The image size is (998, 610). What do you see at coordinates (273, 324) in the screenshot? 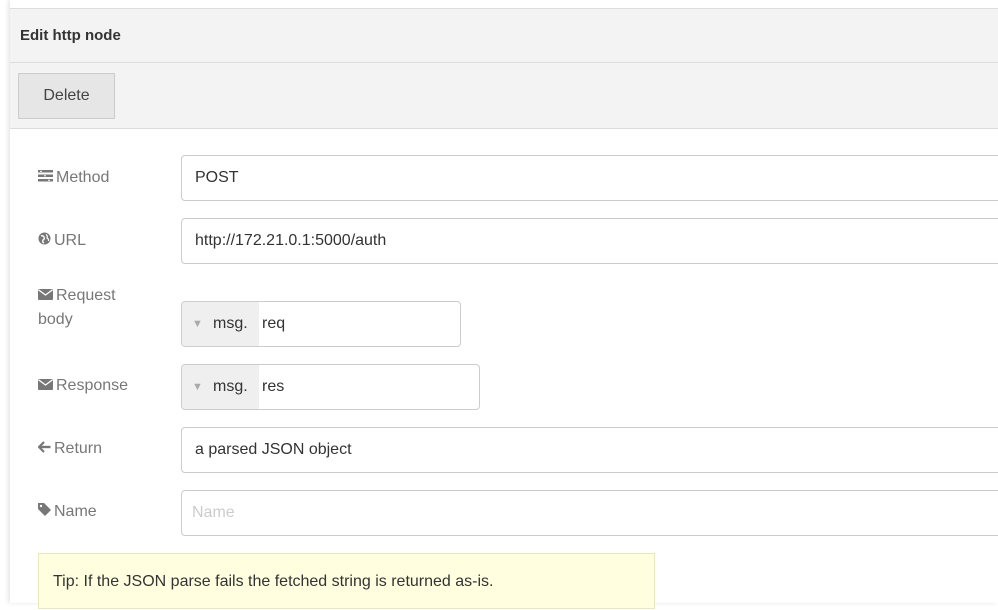
I see `request-body-value: req` at bounding box center [273, 324].